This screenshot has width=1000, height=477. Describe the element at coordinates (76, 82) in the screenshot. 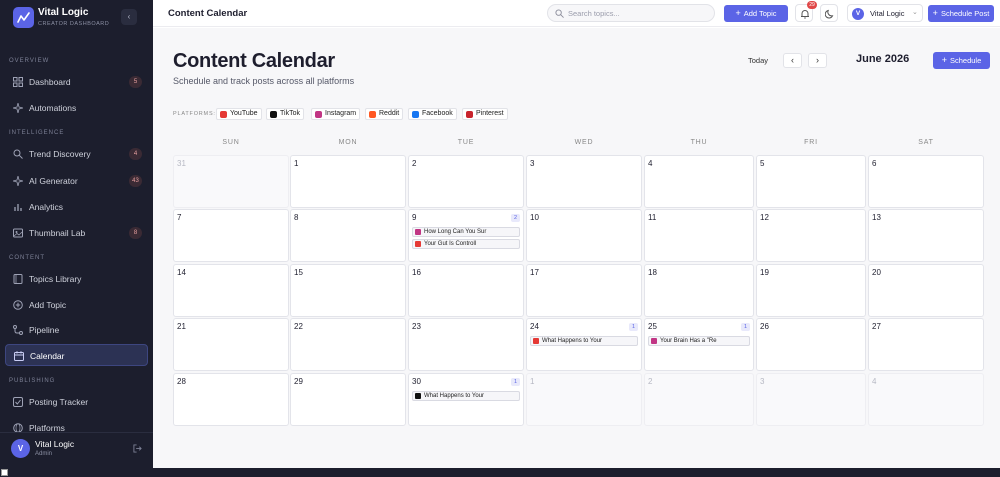

I see `sidebar-item-dashboard: Dashboard 5` at that location.